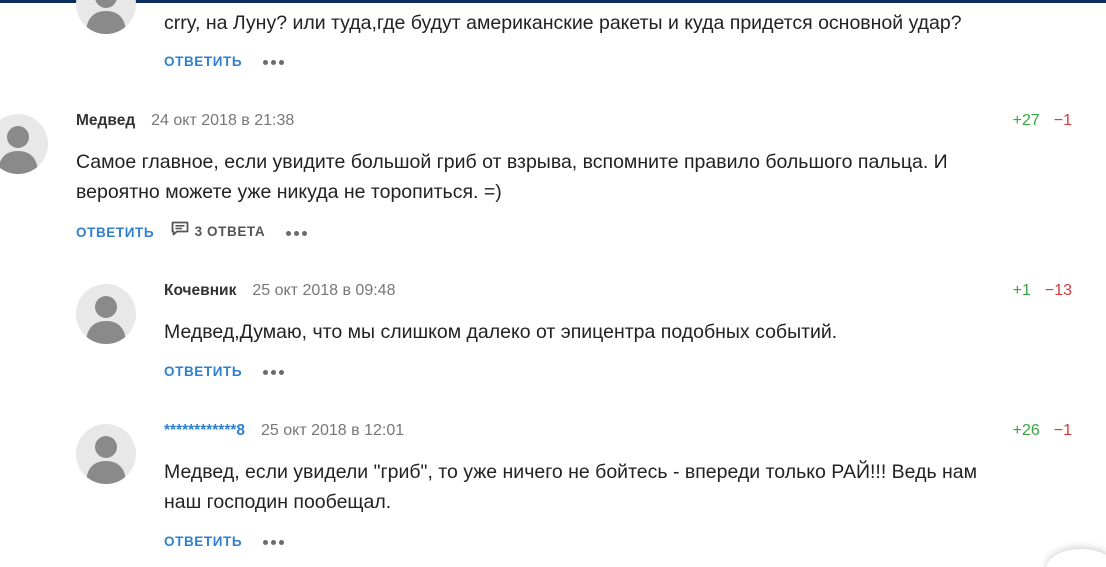 The width and height of the screenshot is (1106, 567). Describe the element at coordinates (1058, 290) in the screenshot. I see `downvote-count: −13` at that location.